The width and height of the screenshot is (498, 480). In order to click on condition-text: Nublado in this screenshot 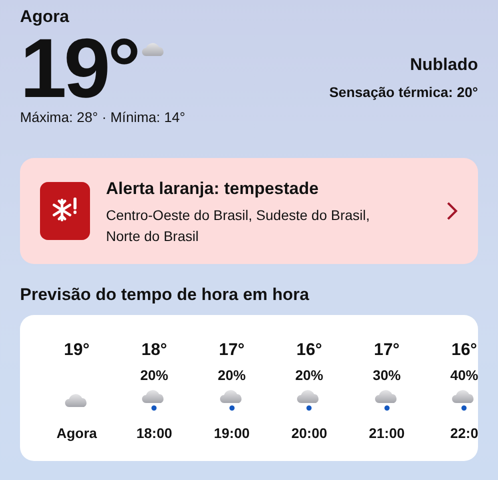, I will do `click(443, 65)`.